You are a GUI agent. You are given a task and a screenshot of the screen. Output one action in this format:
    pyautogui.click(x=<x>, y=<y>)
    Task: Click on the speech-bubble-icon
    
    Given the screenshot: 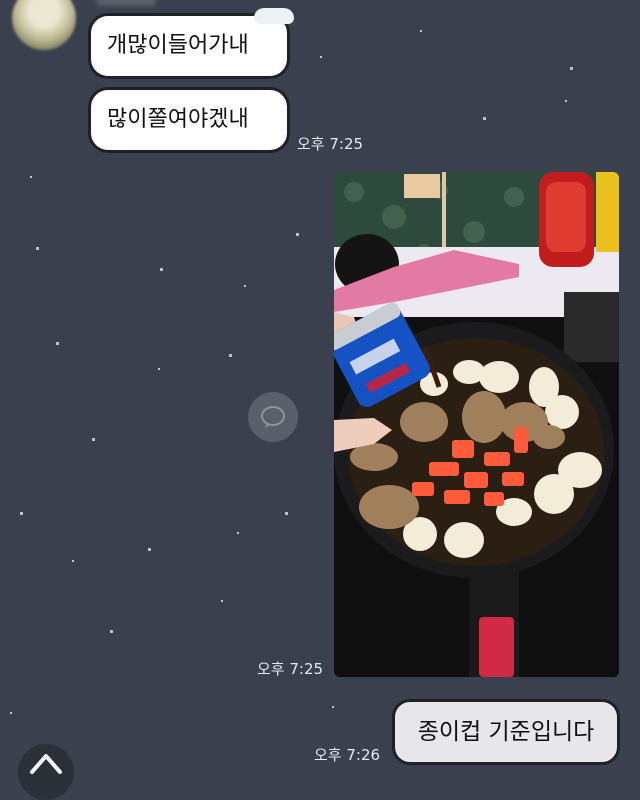 What is the action you would take?
    pyautogui.click(x=273, y=417)
    